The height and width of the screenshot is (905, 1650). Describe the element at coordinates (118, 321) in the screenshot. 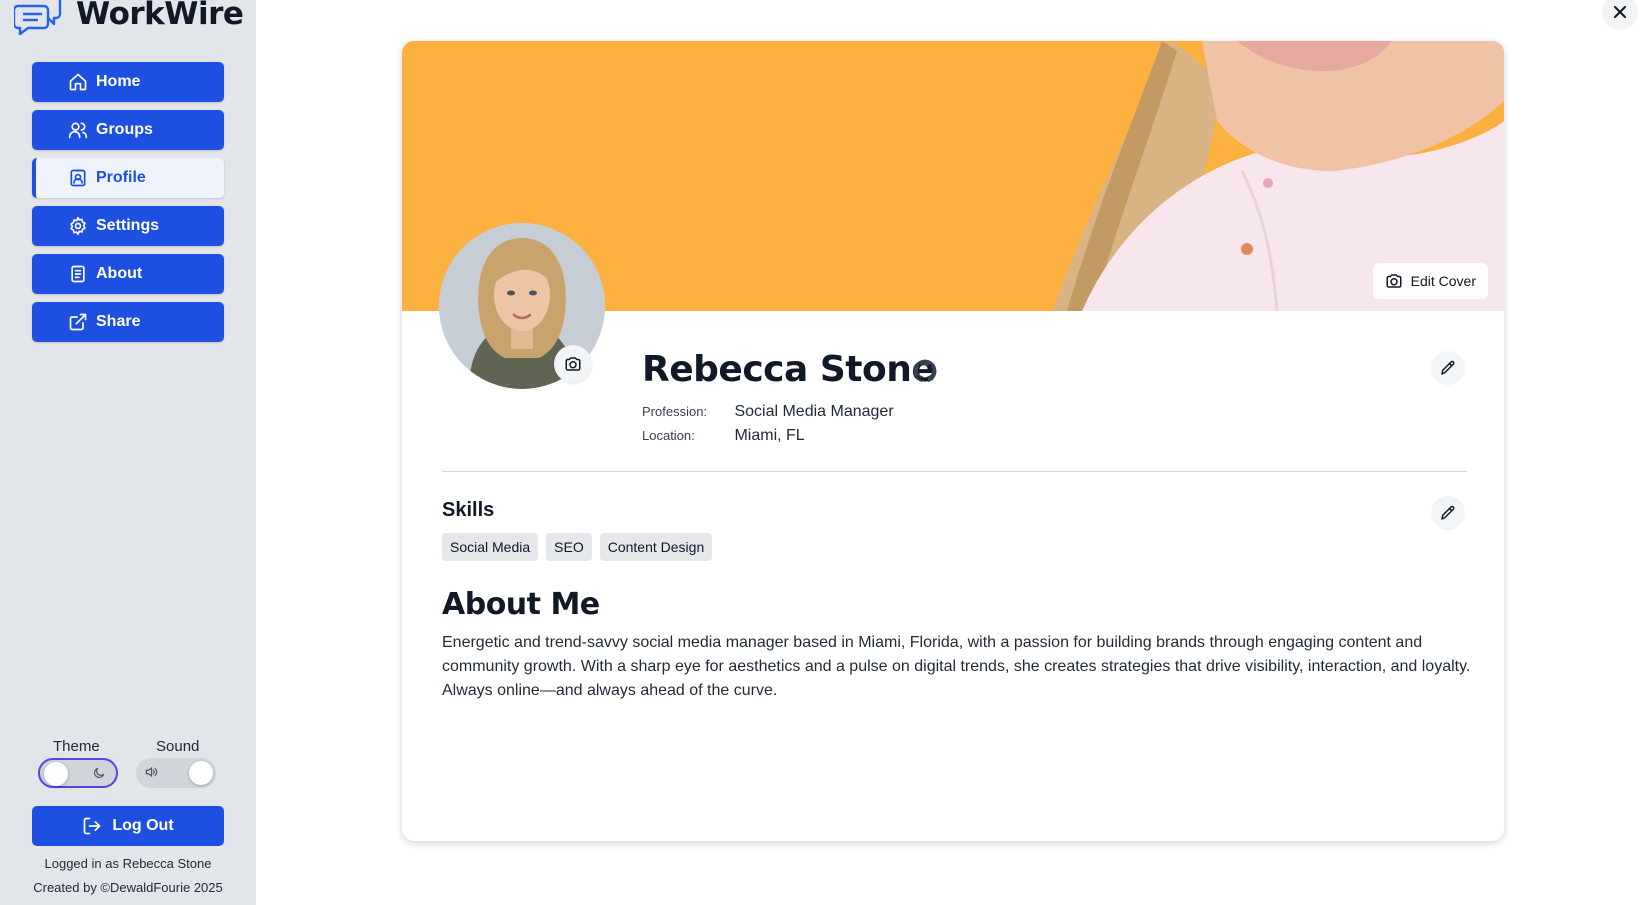

I see `sidebar-item-label: Share` at that location.